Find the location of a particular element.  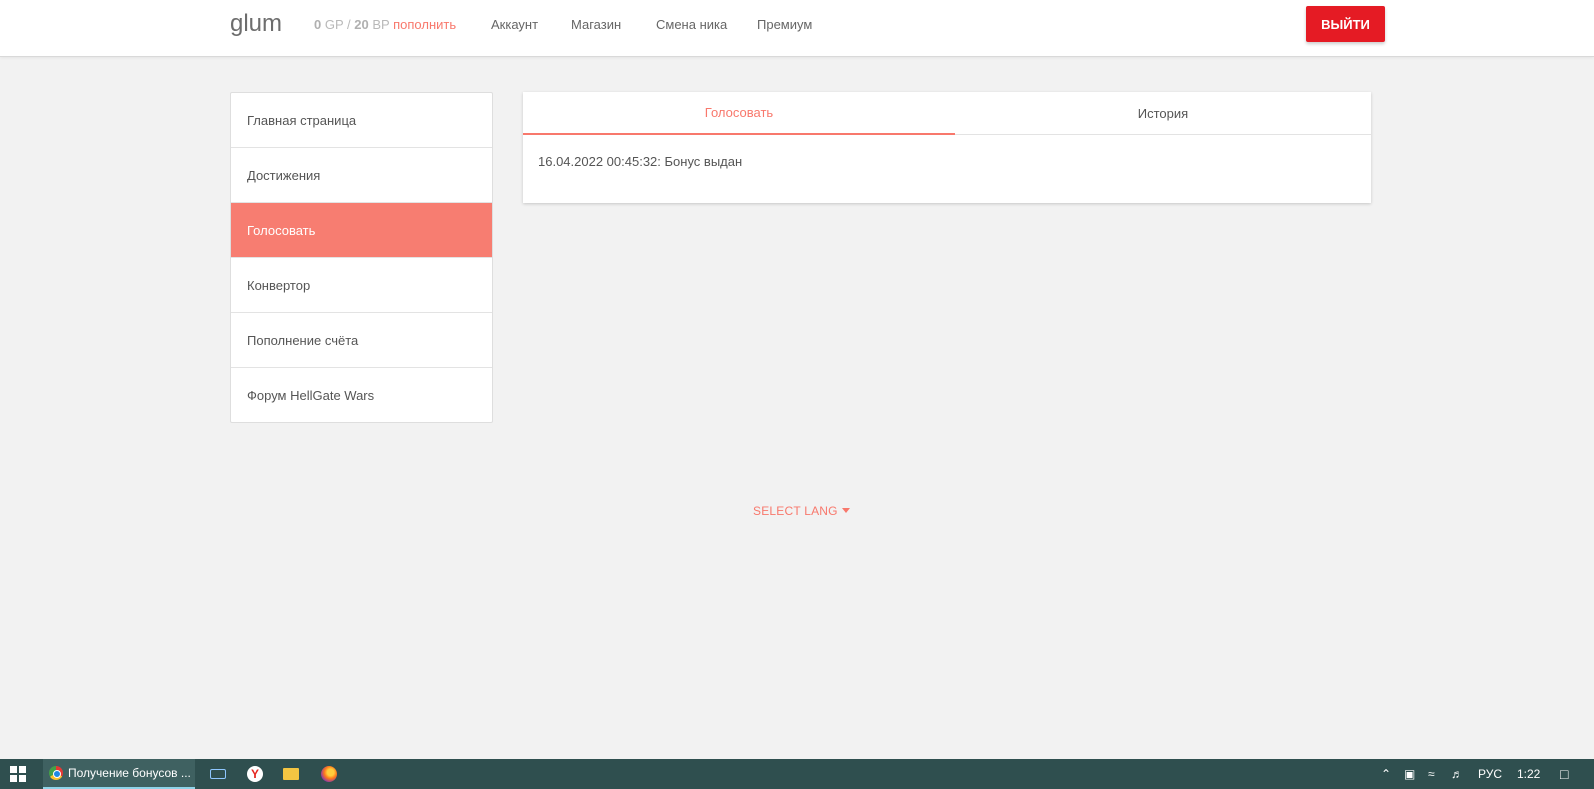

tab-vote: Голосовать is located at coordinates (739, 113).